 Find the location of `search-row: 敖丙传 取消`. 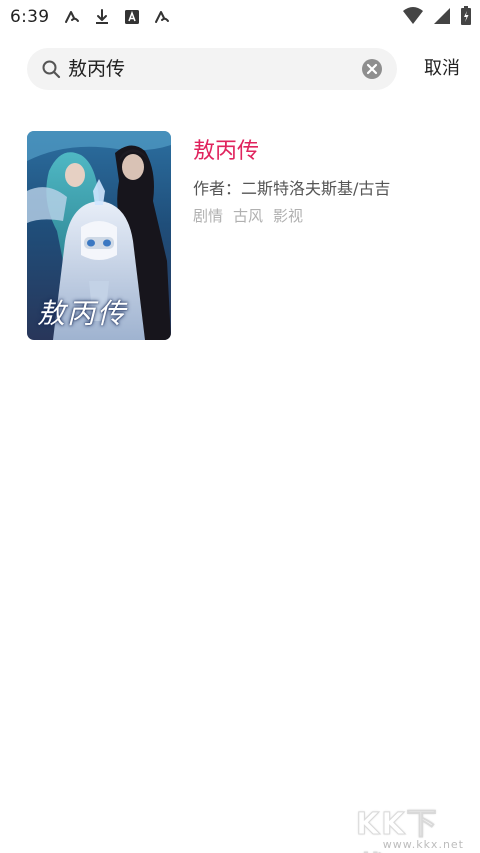

search-row: 敖丙传 取消 is located at coordinates (240, 69).